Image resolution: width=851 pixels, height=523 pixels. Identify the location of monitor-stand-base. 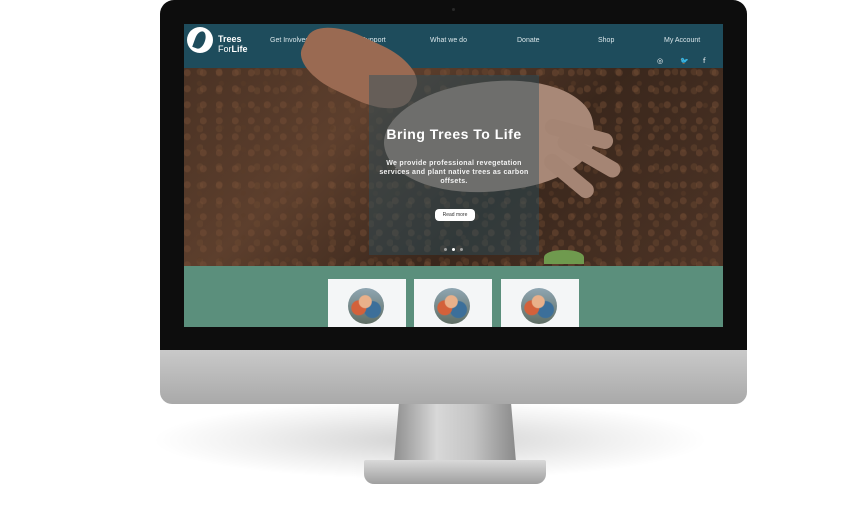
(455, 472).